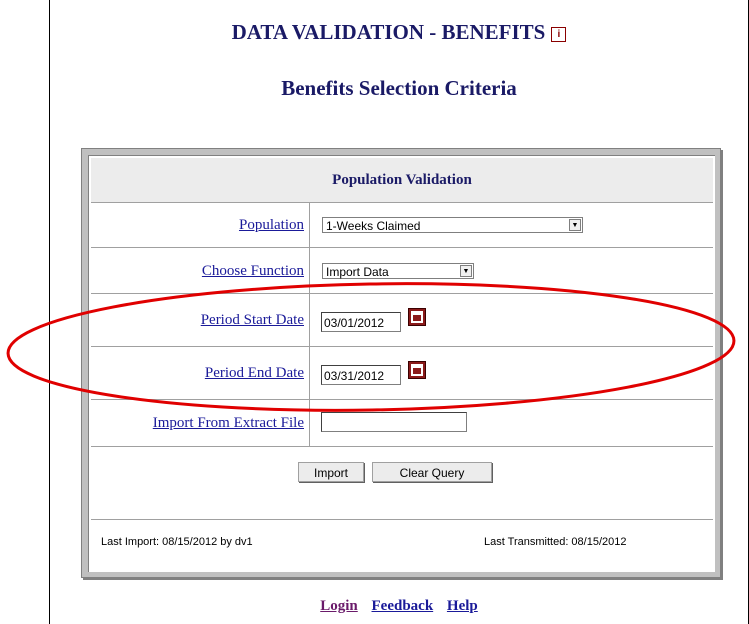  Describe the element at coordinates (361, 322) in the screenshot. I see `start-date-input: 03/01/2012` at that location.